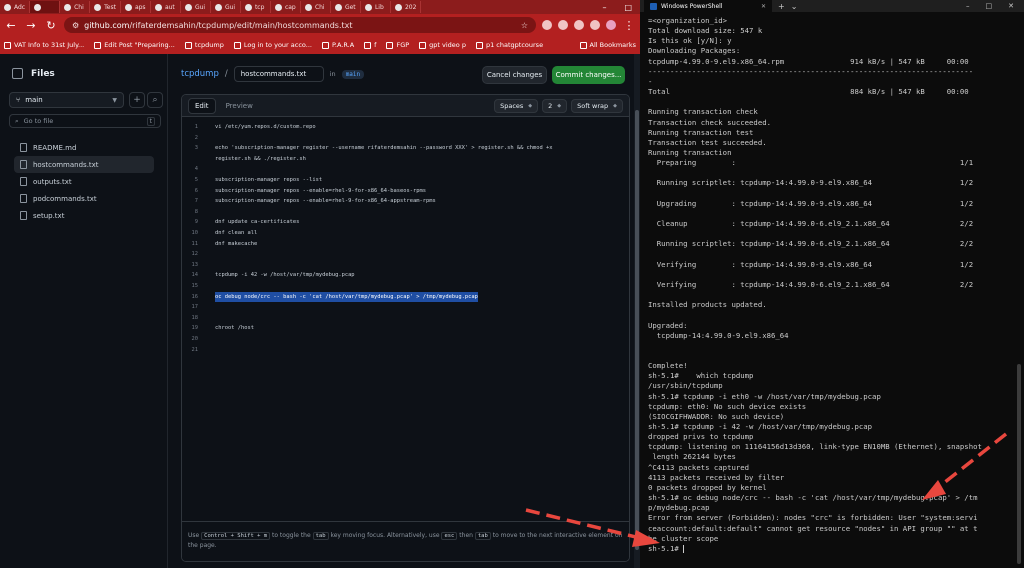 This screenshot has height=568, width=1024. What do you see at coordinates (405, 180) in the screenshot?
I see `code-line: 5 subscription-manager repos --list` at bounding box center [405, 180].